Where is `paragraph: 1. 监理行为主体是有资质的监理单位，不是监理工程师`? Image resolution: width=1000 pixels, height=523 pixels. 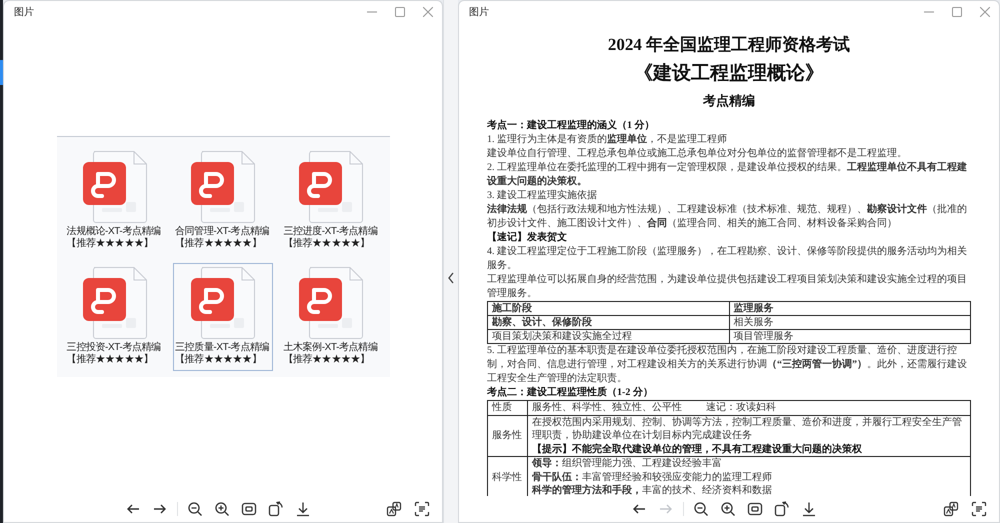
paragraph: 1. 监理行为主体是有资质的监理单位，不是监理工程师 is located at coordinates (607, 140).